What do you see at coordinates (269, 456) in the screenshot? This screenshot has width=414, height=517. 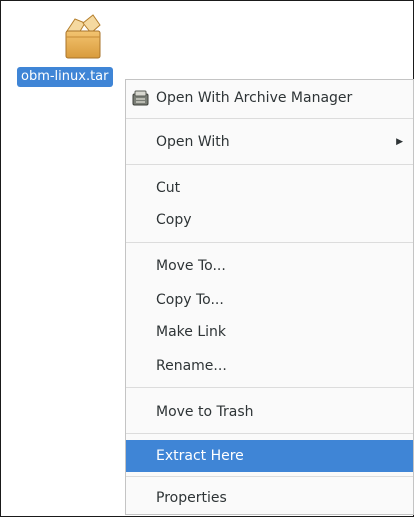 I see `menu-item-extract-here: Extract Here` at bounding box center [269, 456].